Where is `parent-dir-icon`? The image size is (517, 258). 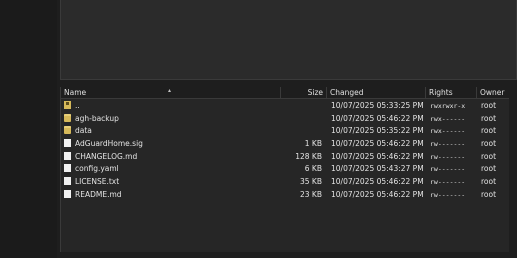 parent-dir-icon is located at coordinates (67, 105).